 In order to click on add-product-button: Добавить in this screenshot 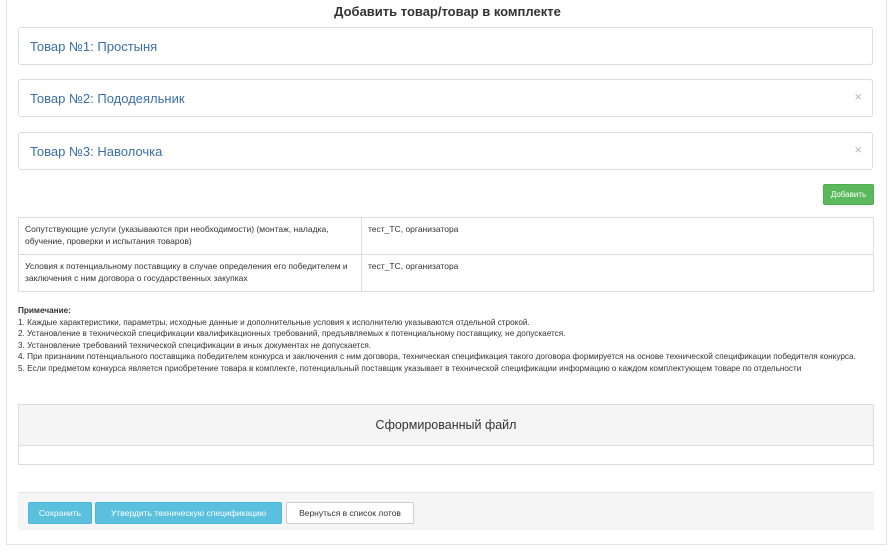, I will do `click(848, 194)`.